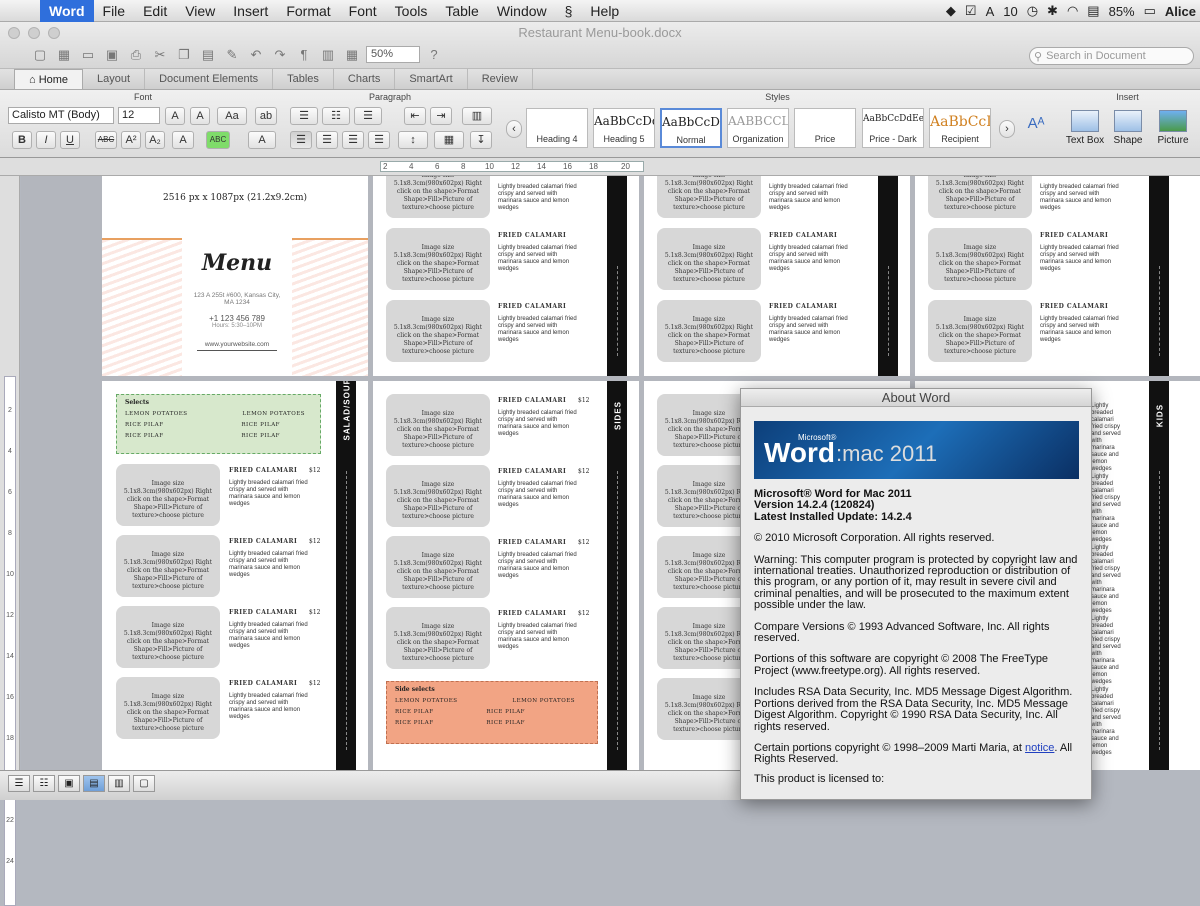  Describe the element at coordinates (1128, 128) in the screenshot. I see `insert-shape-button: Shape` at that location.